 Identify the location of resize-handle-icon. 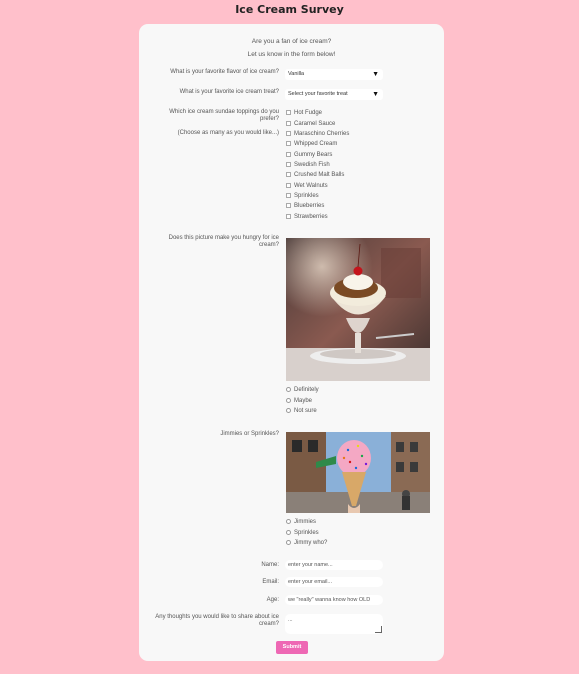
(378, 629).